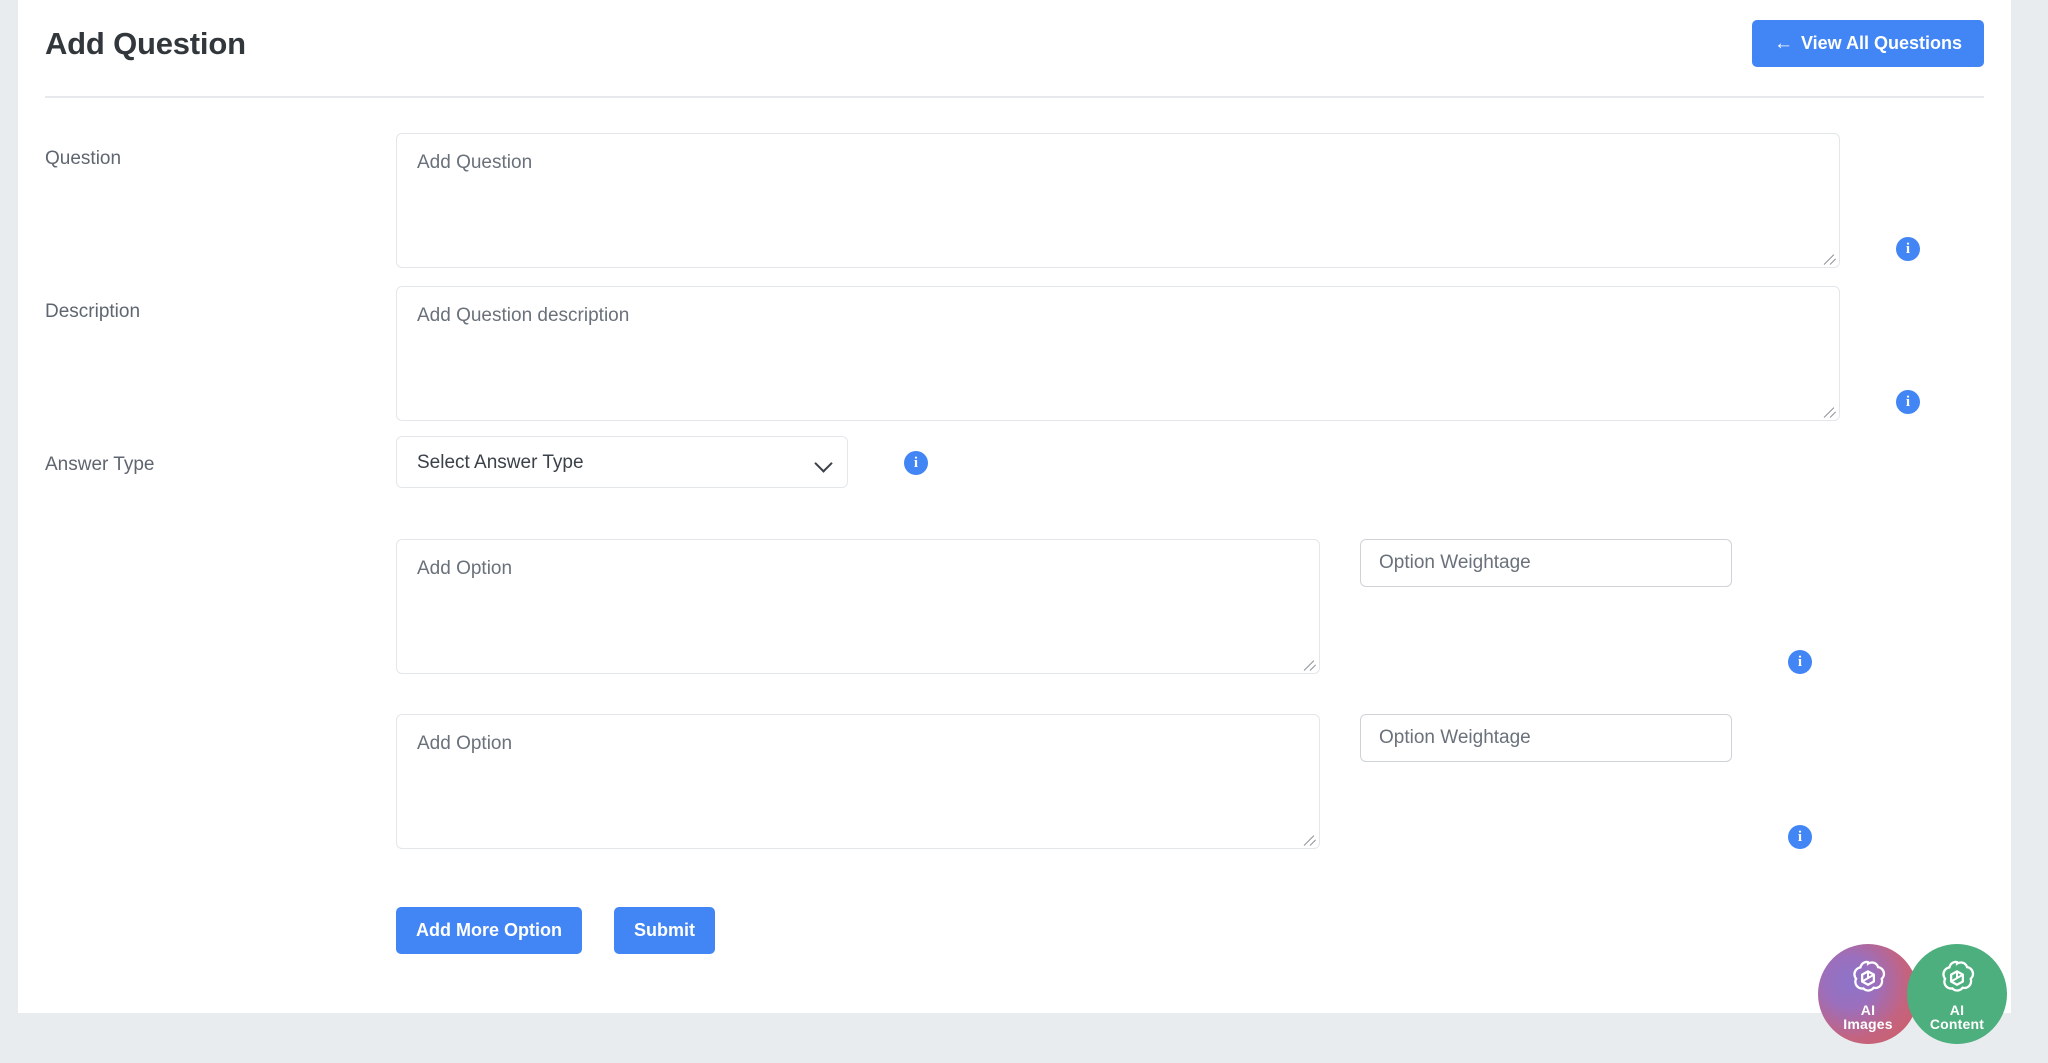 The width and height of the screenshot is (2048, 1063). What do you see at coordinates (100, 464) in the screenshot?
I see `answer-type-label: Answer Type` at bounding box center [100, 464].